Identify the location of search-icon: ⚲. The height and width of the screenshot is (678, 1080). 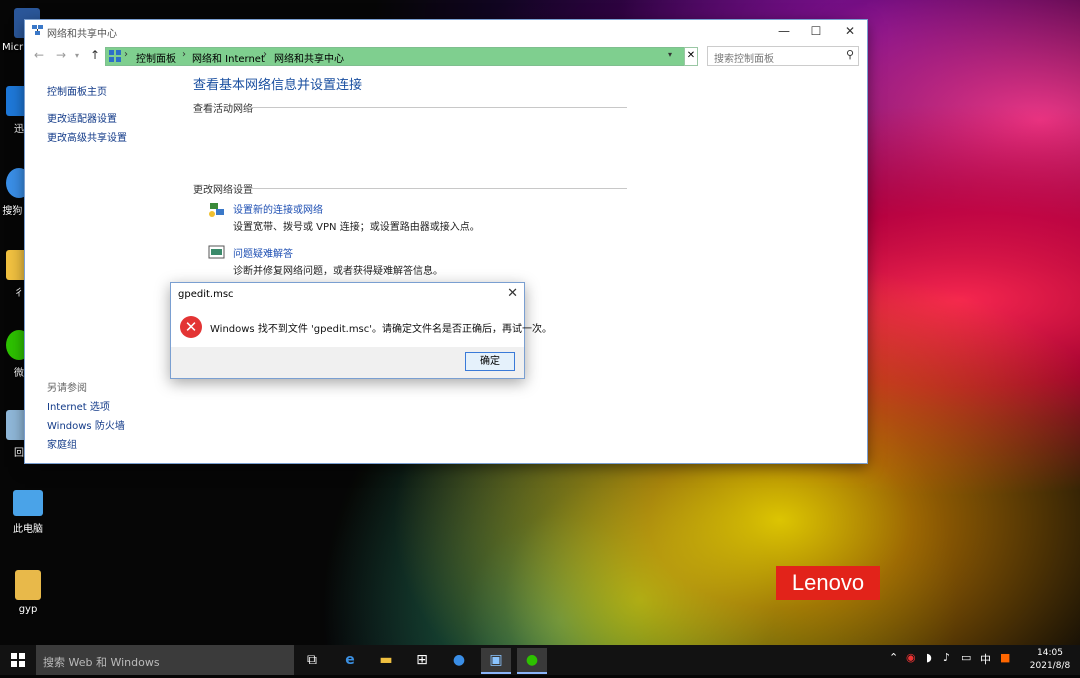
(850, 54).